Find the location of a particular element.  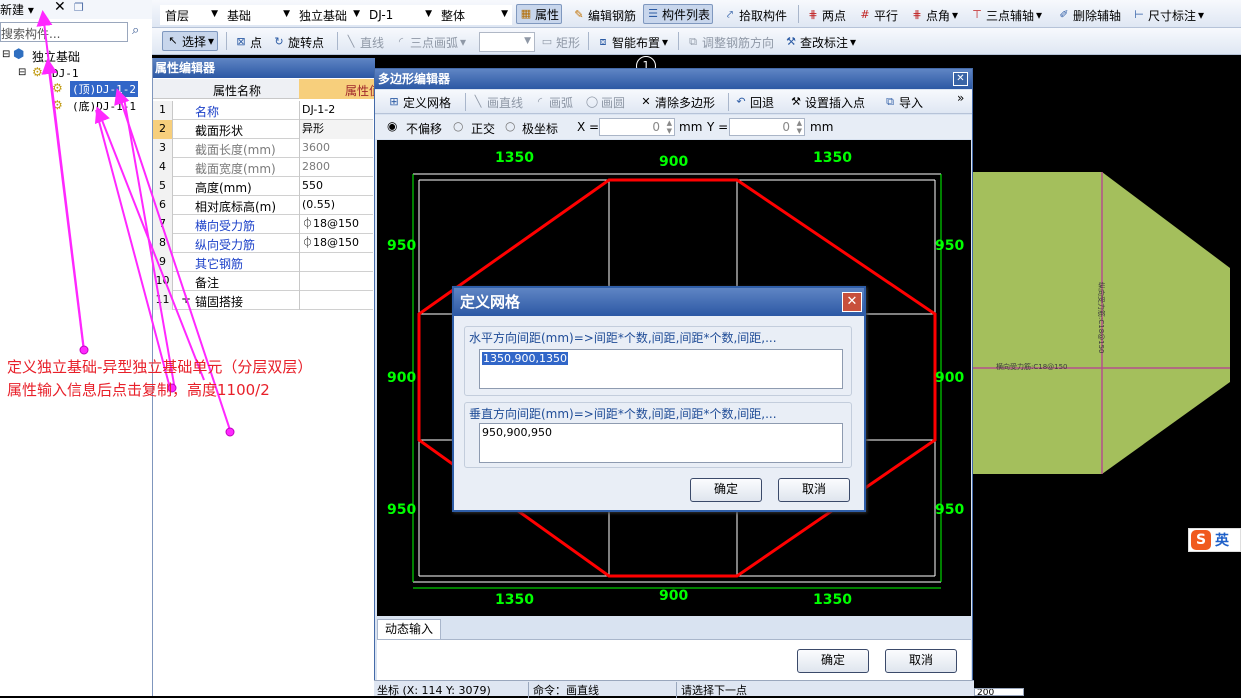

set-insert-point-button: ⚒ 设置插入点 is located at coordinates (827, 102).